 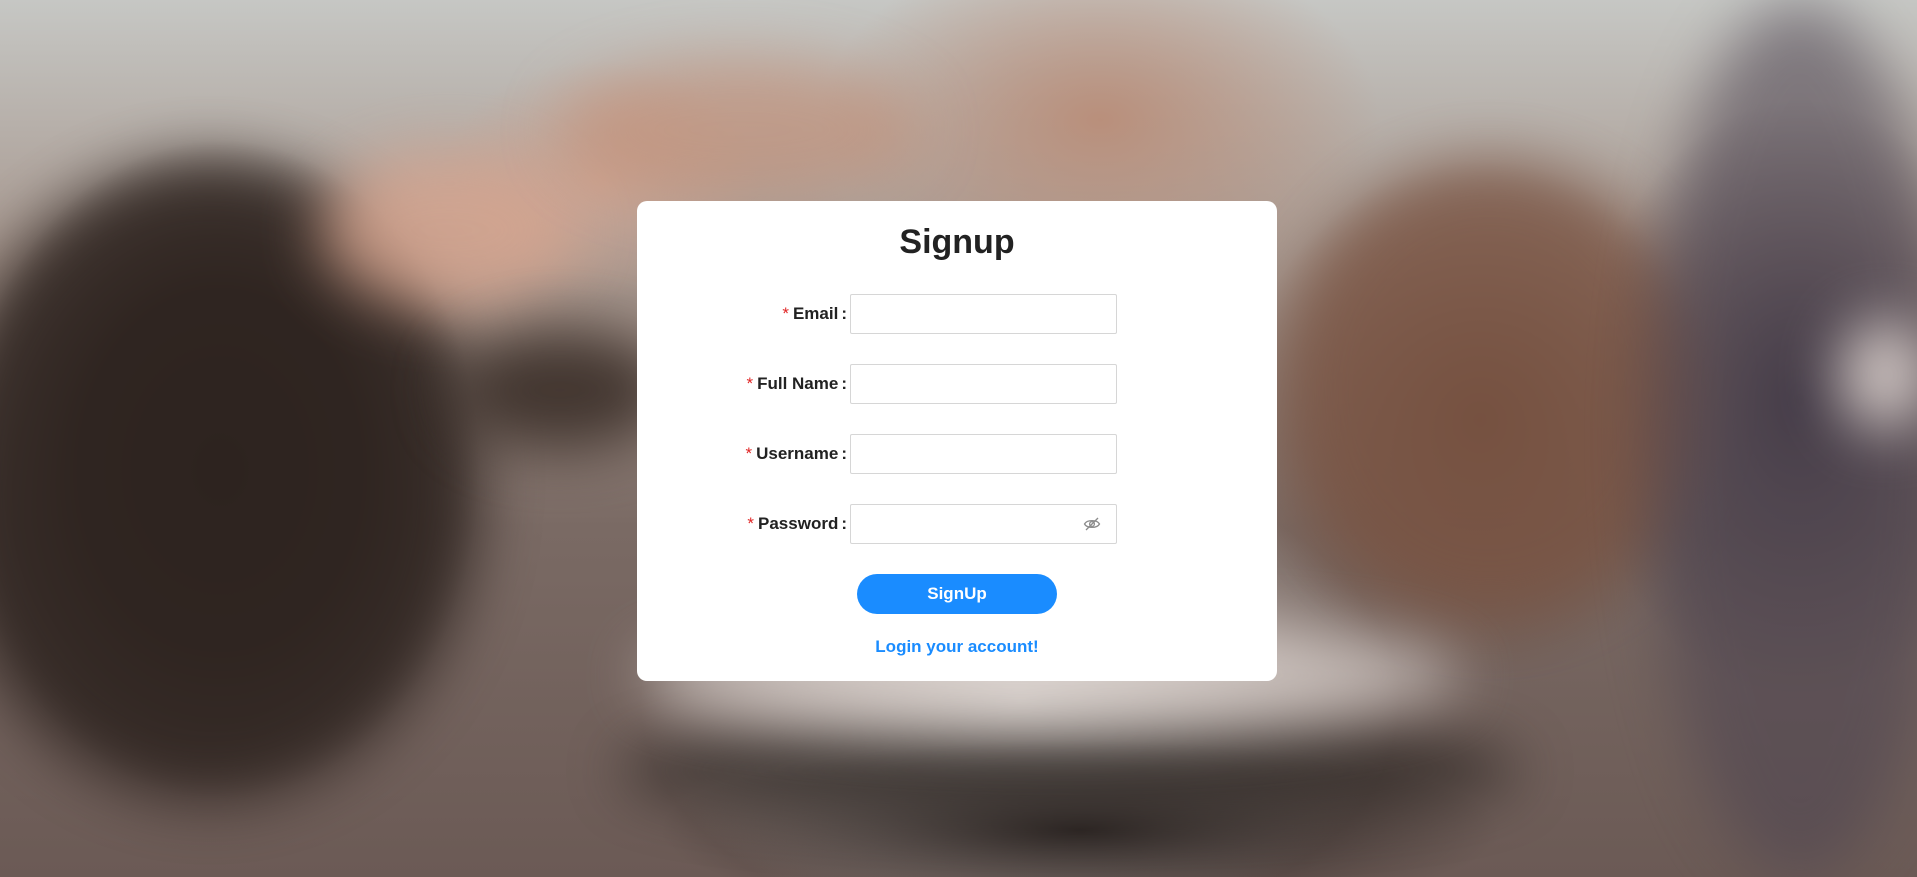 I want to click on login-link: Login your account!, so click(x=957, y=647).